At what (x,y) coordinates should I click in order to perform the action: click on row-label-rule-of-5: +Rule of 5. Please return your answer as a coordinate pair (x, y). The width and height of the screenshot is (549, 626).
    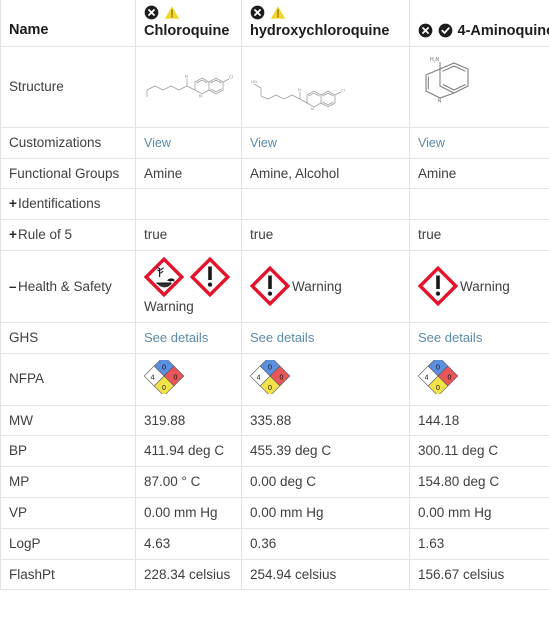
    Looking at the image, I should click on (68, 235).